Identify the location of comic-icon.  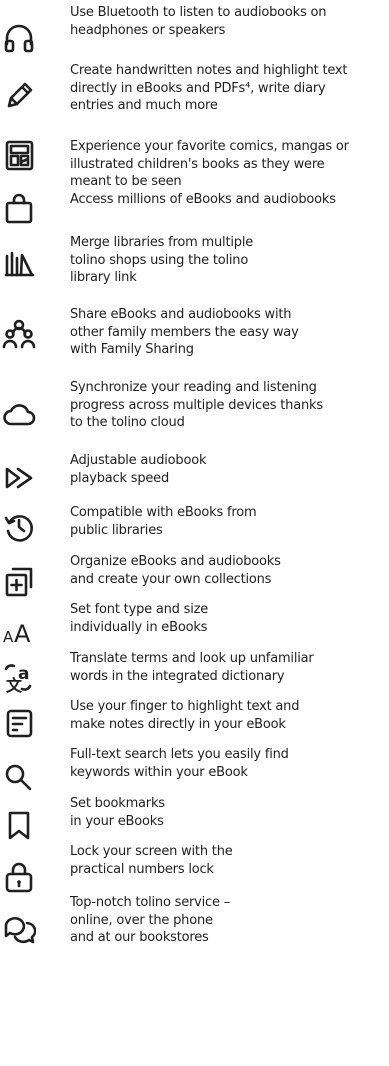
(19, 155).